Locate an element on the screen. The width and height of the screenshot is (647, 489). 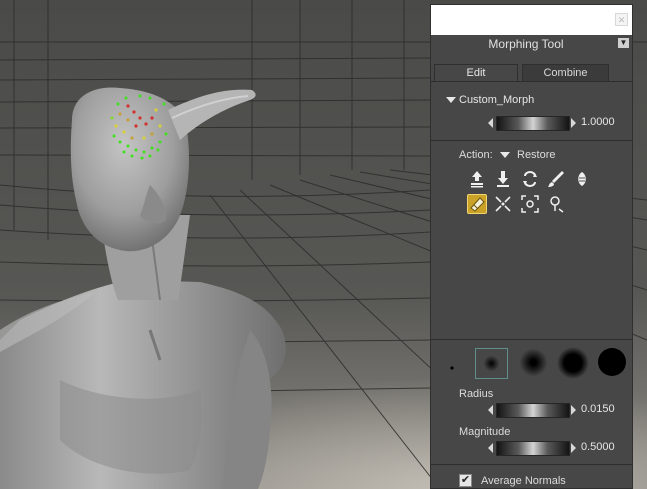
average-normals-checkbox: ✔ is located at coordinates (465, 480).